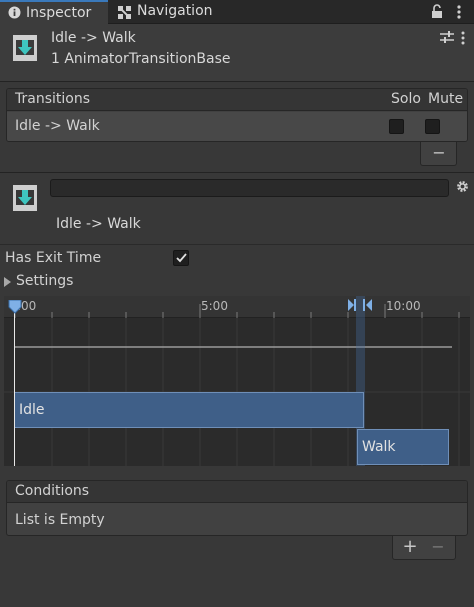 The image size is (474, 607). What do you see at coordinates (379, 447) in the screenshot?
I see `destination-state-label: Walk` at bounding box center [379, 447].